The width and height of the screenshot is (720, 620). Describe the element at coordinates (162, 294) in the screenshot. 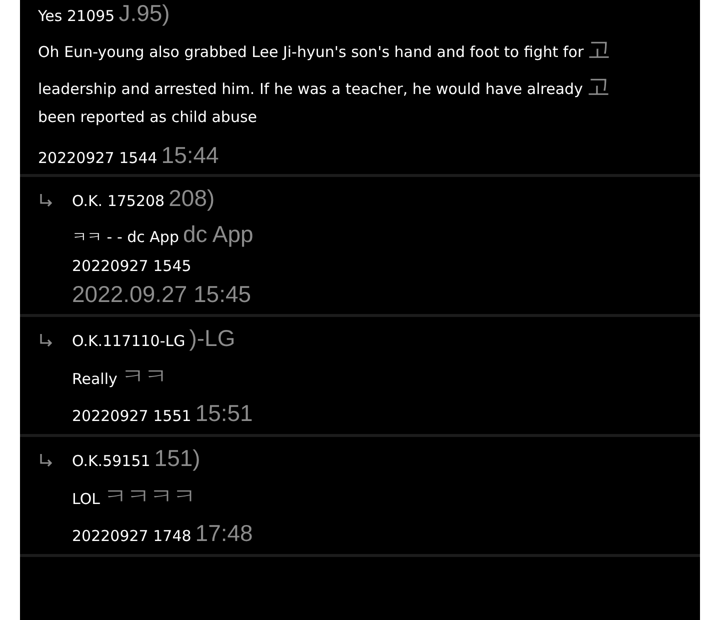

I see `comment-date-original: 2022.09.27 15:45` at that location.